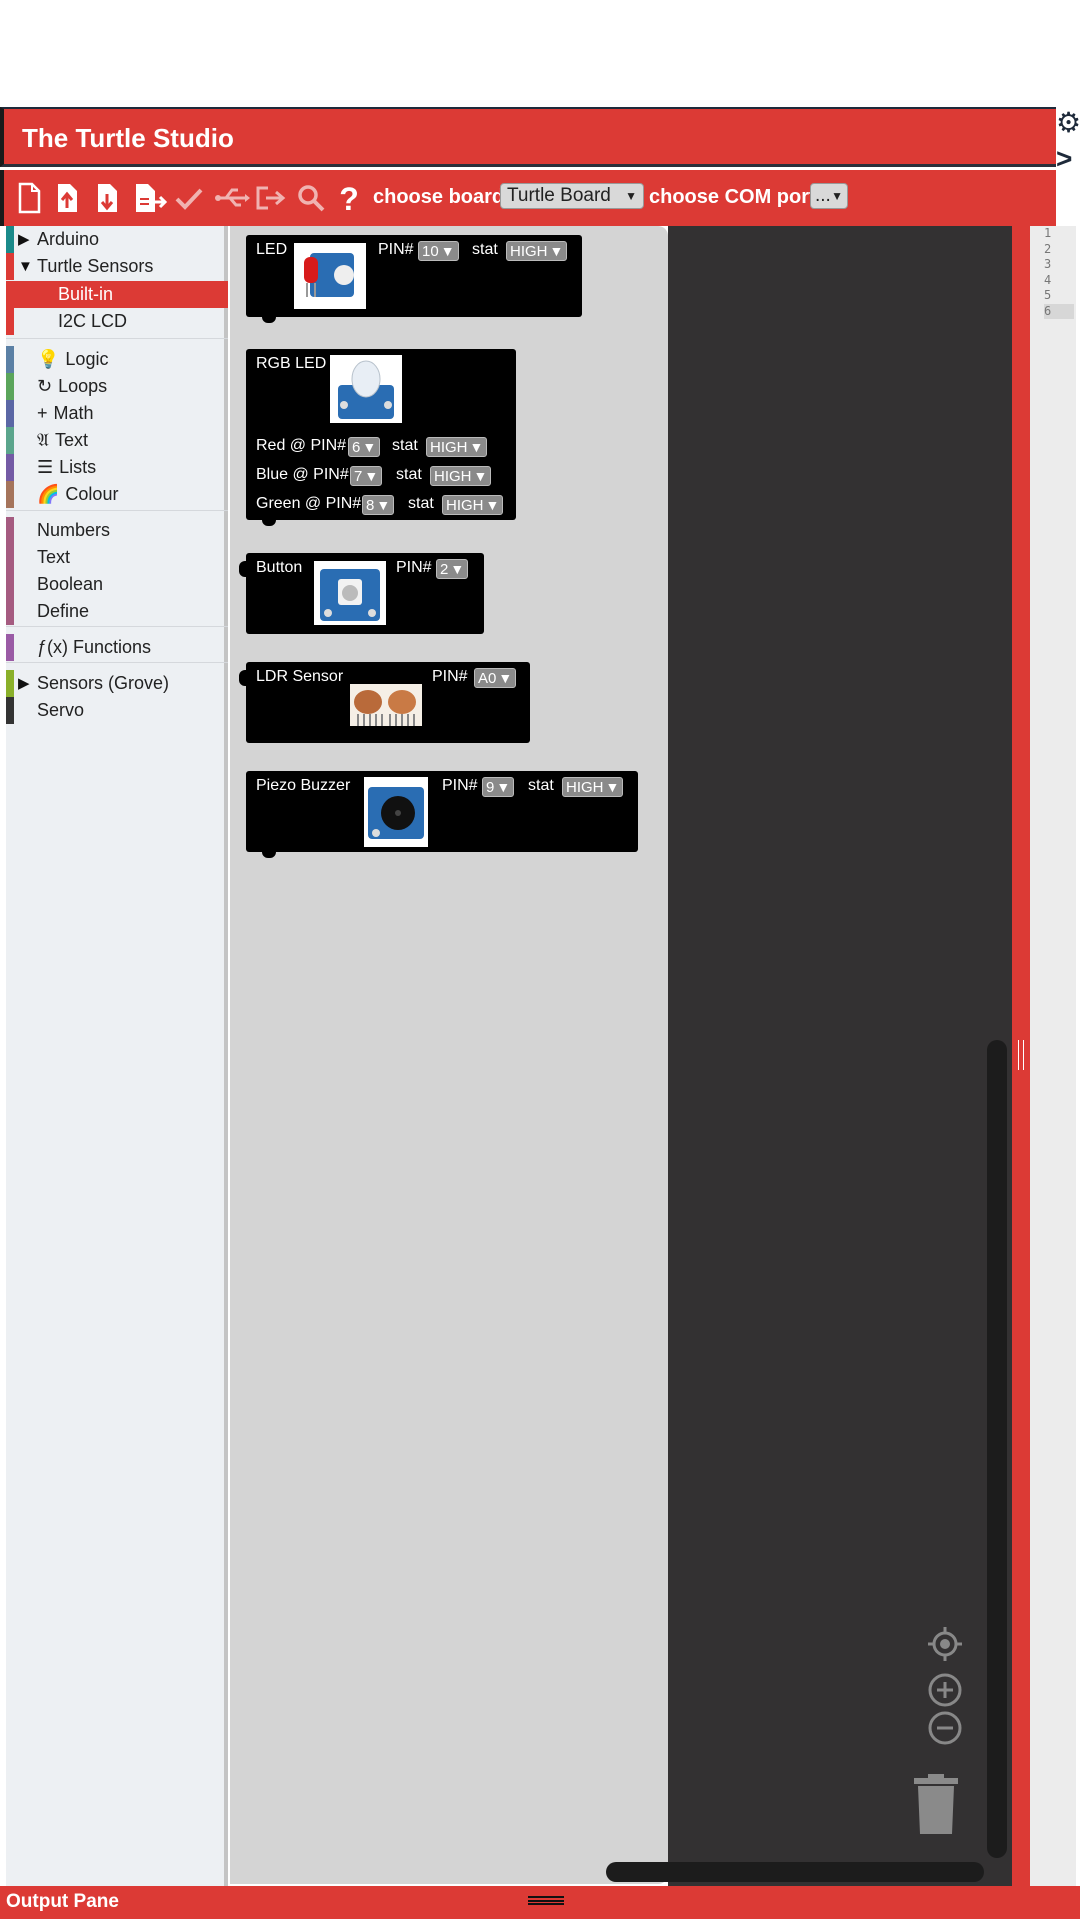  Describe the element at coordinates (1053, 1056) in the screenshot. I see `code-gutter` at that location.